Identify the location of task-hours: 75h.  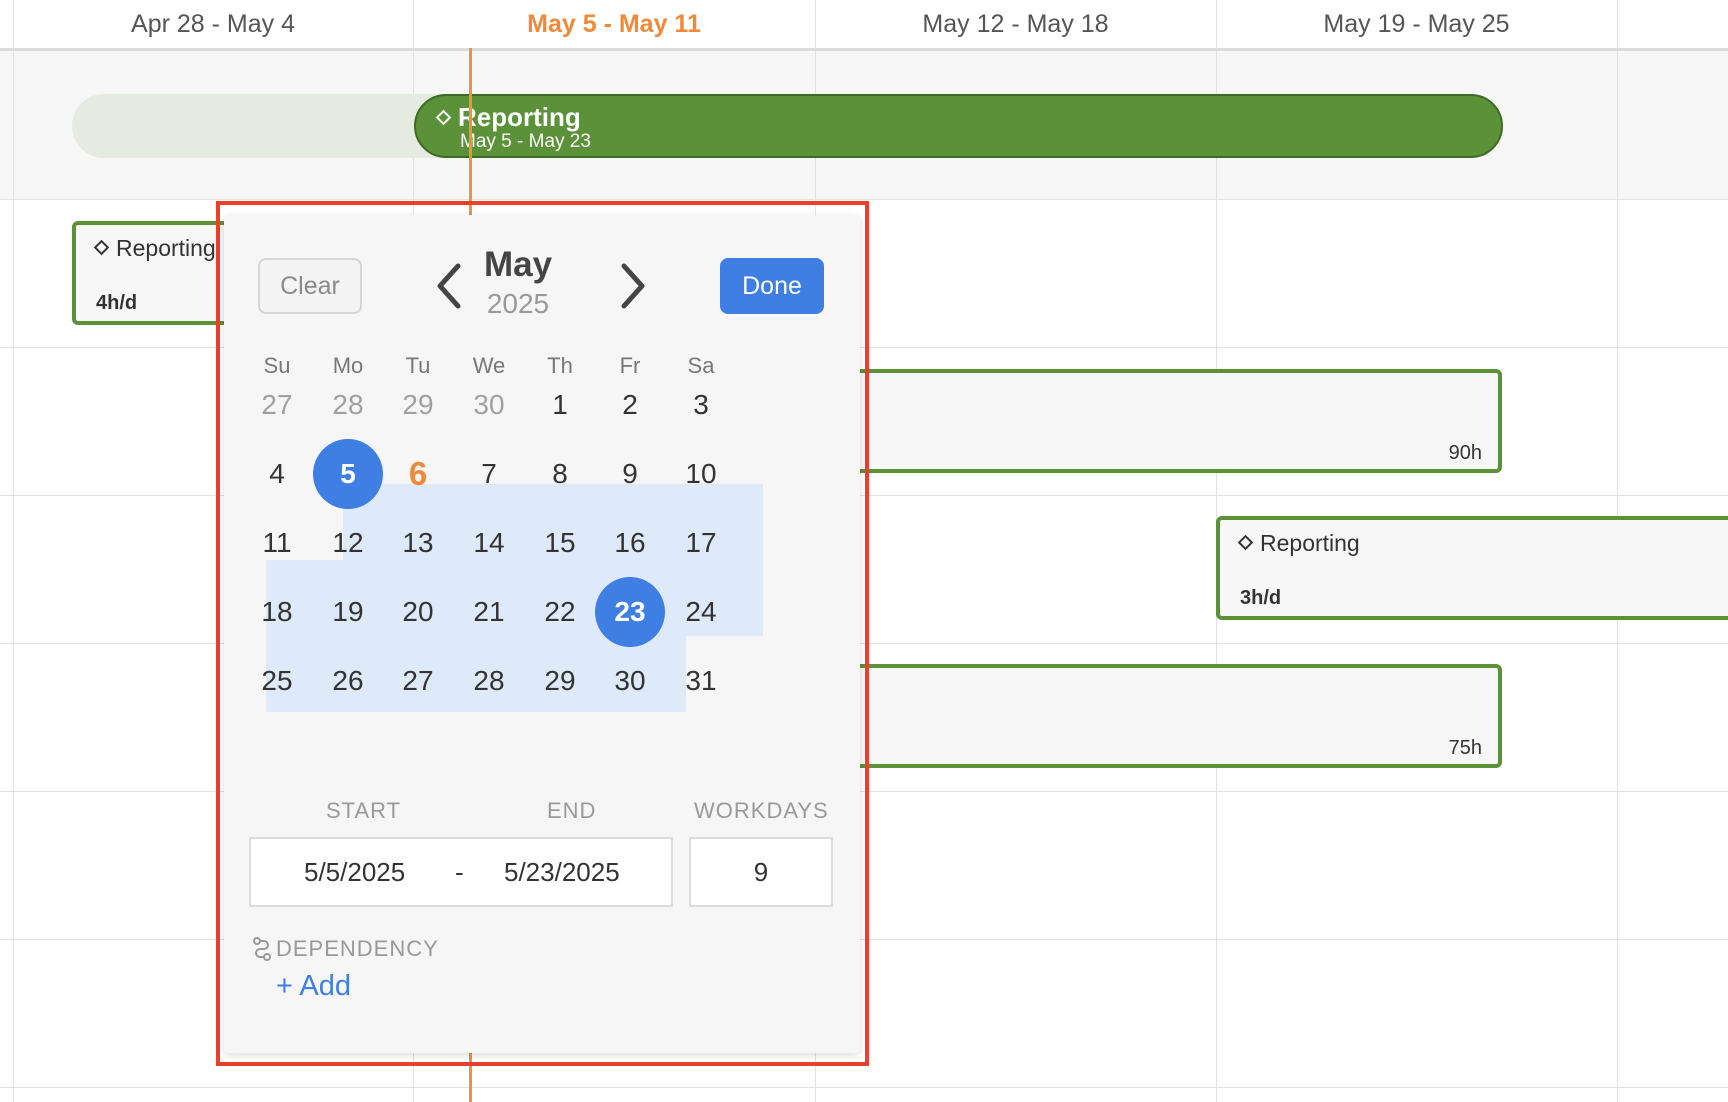
(1465, 748).